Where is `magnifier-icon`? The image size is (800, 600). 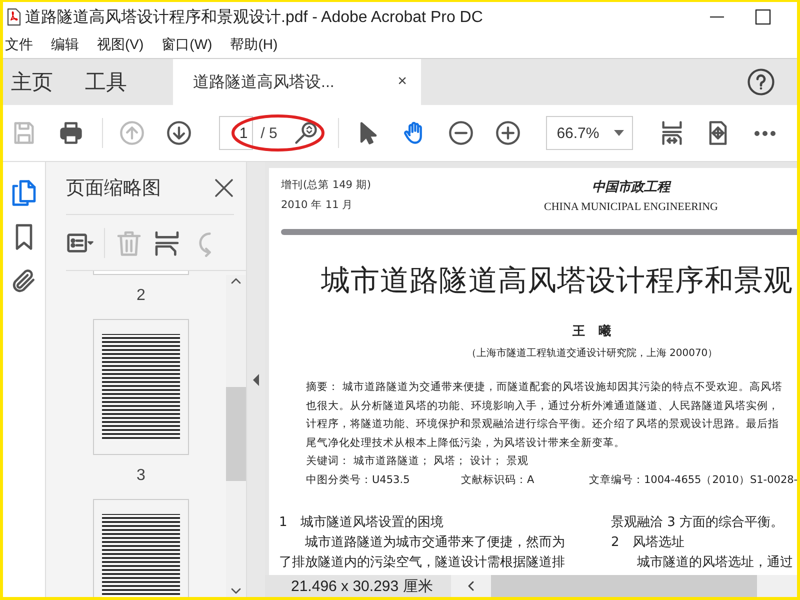 magnifier-icon is located at coordinates (306, 133).